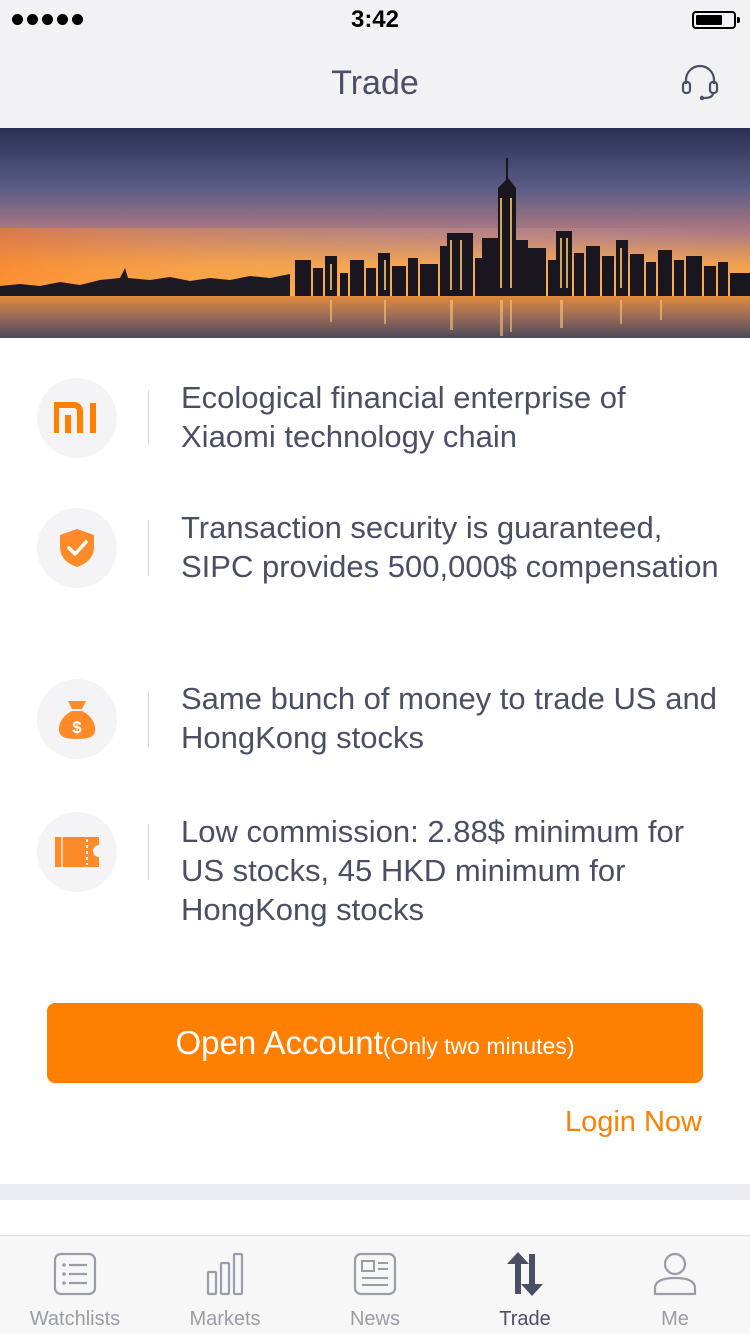 This screenshot has height=1335, width=750. Describe the element at coordinates (675, 1319) in the screenshot. I see `tab-label: Me` at that location.